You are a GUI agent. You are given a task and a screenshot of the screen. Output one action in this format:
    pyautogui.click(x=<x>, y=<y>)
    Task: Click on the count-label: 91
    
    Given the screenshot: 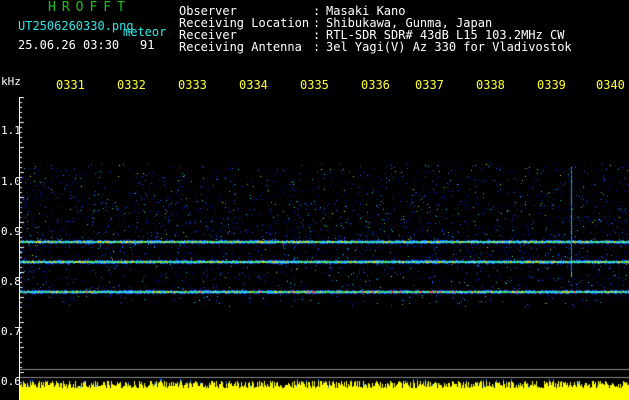 What is the action you would take?
    pyautogui.click(x=147, y=45)
    